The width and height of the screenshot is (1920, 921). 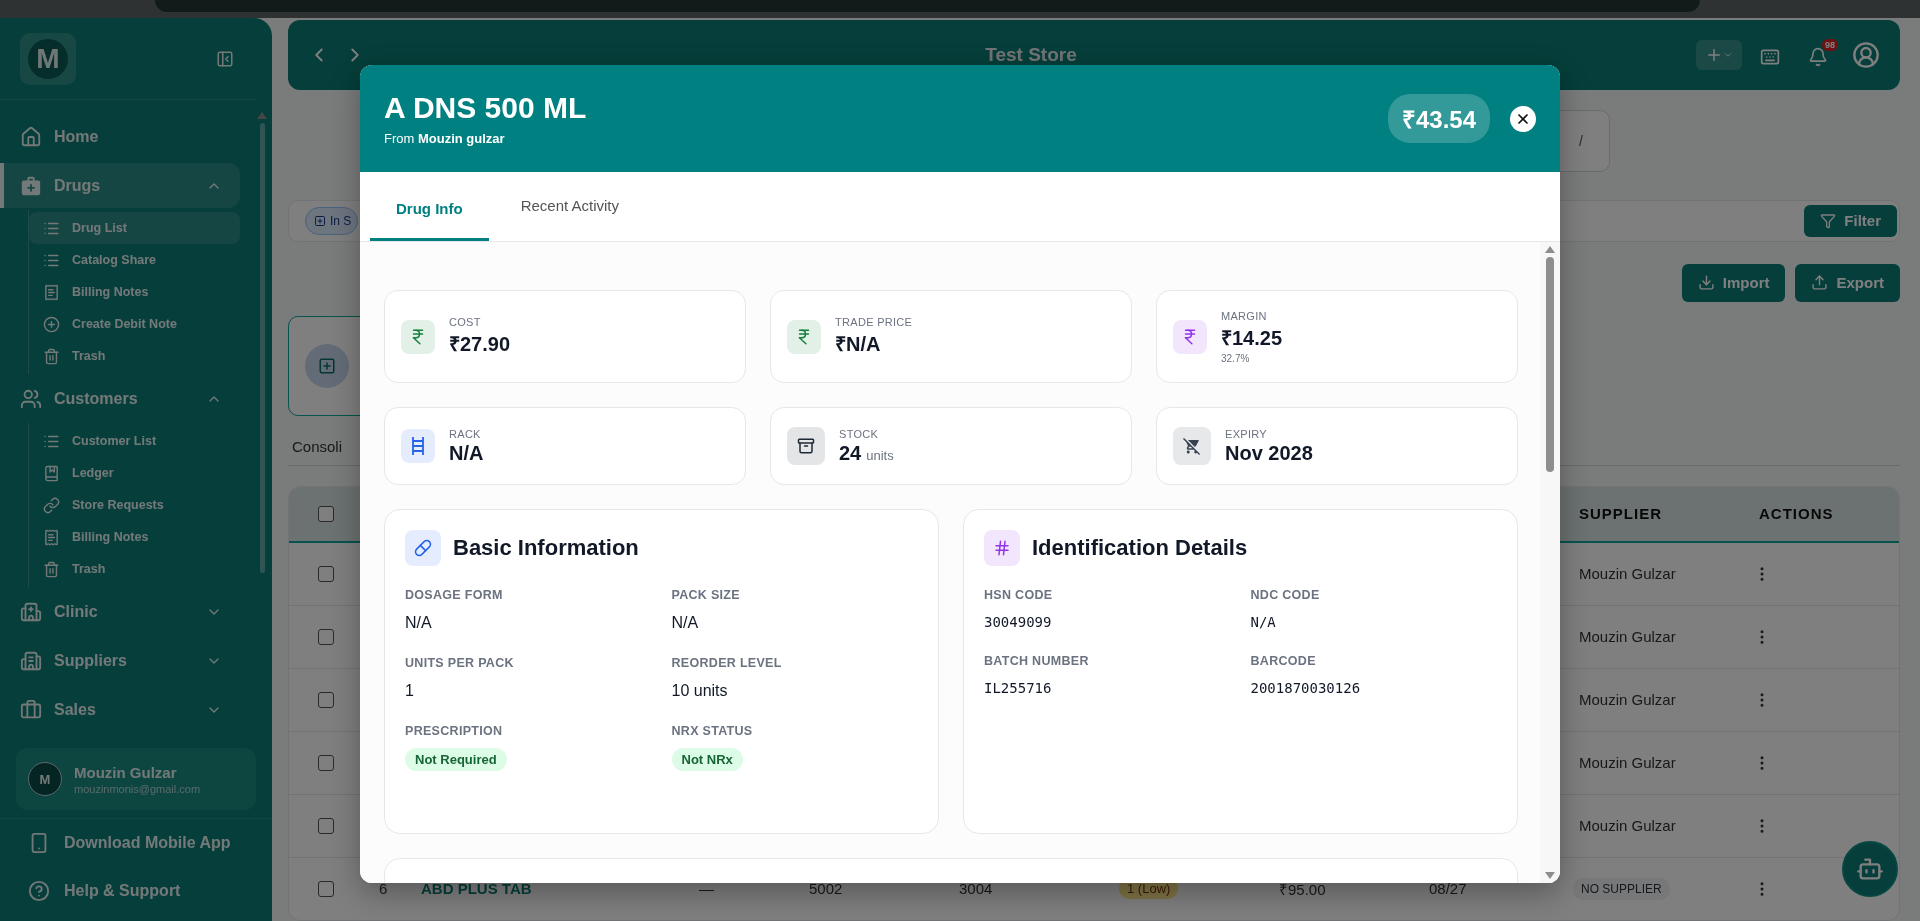 What do you see at coordinates (466, 453) in the screenshot?
I see `stat-value: N/A` at bounding box center [466, 453].